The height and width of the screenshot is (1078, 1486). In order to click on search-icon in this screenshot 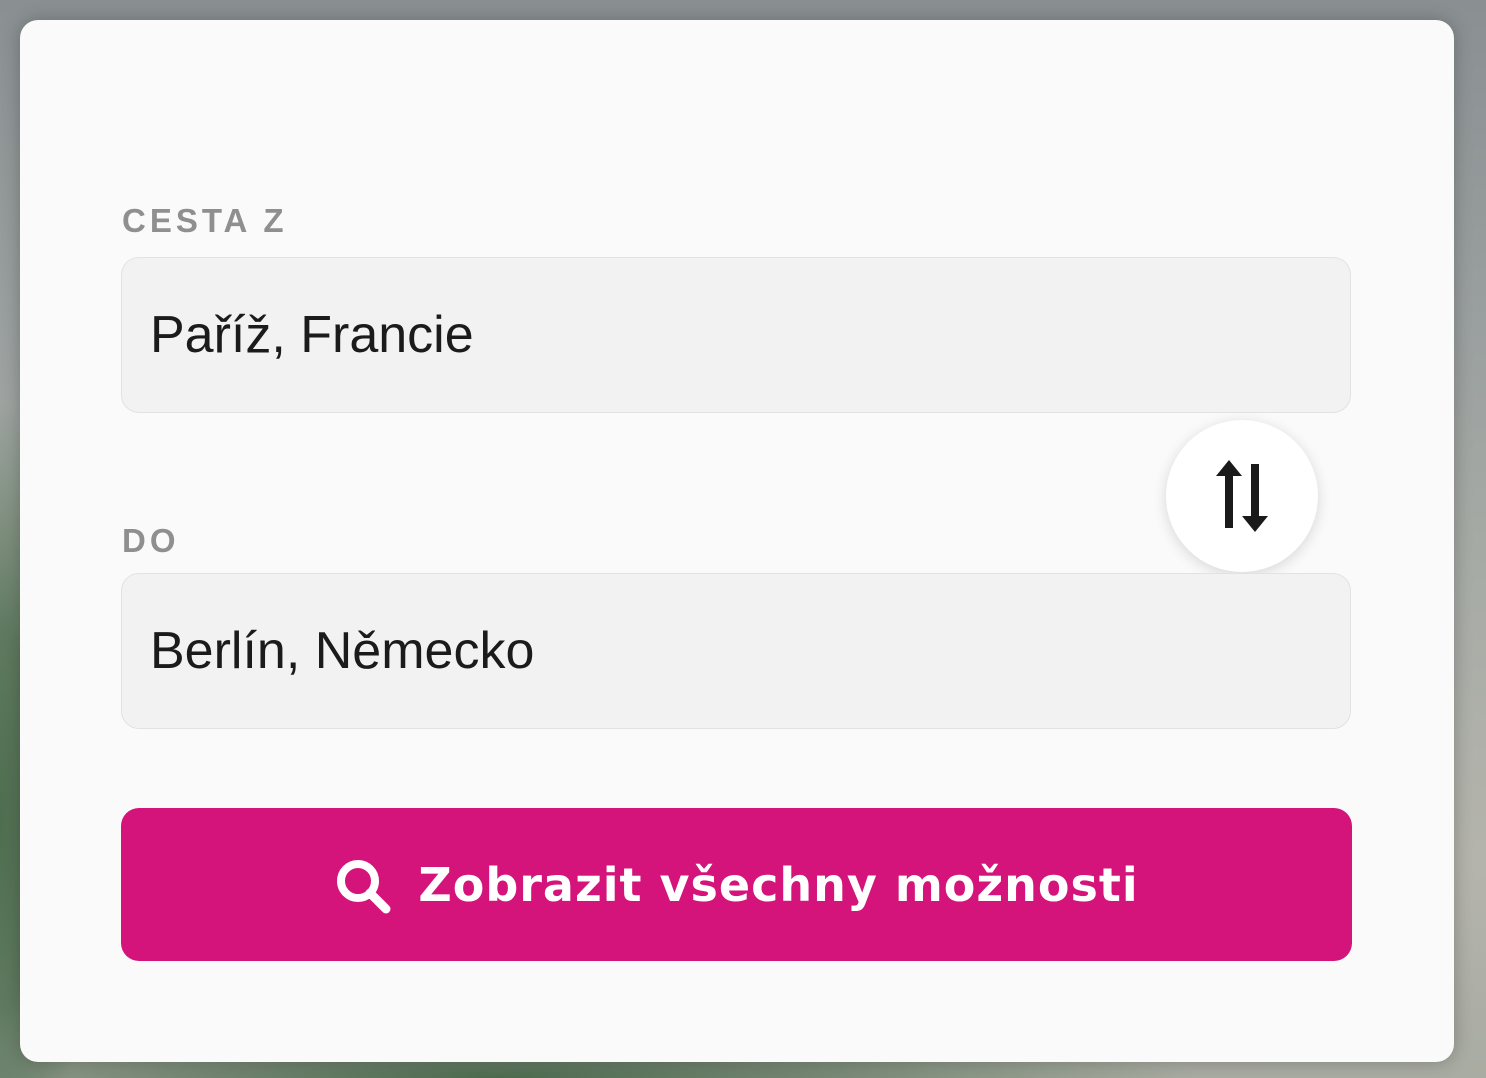, I will do `click(363, 886)`.